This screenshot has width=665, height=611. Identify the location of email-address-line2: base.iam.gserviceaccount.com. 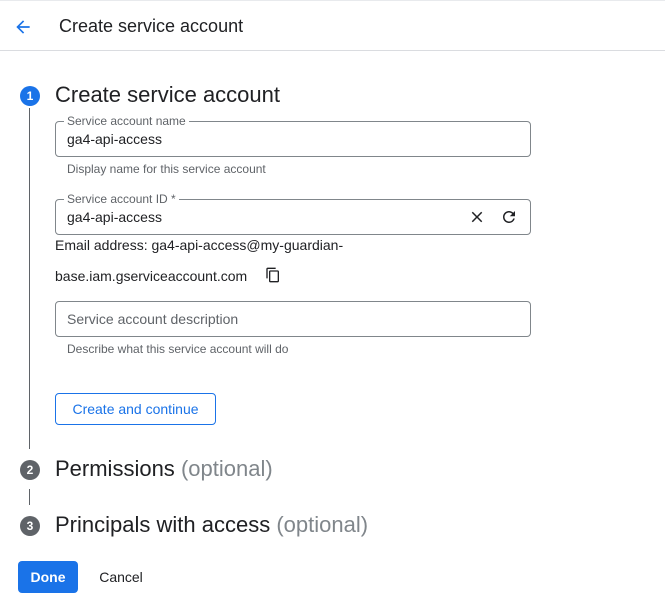
(151, 276).